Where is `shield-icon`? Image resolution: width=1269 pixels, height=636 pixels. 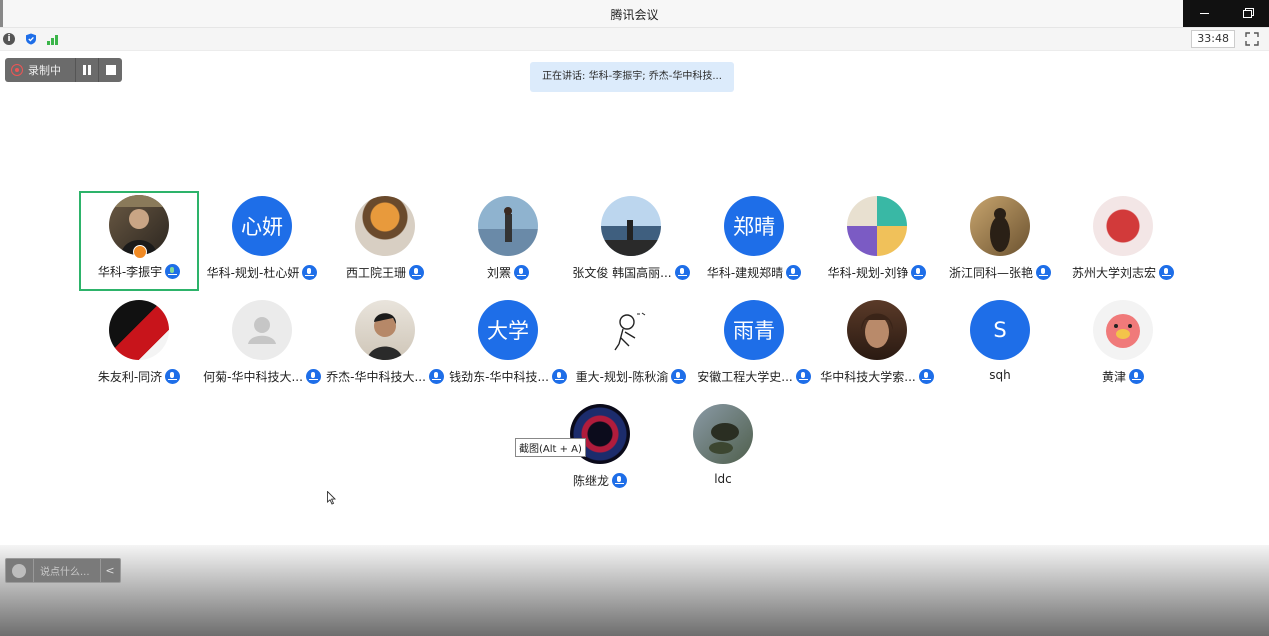
shield-icon is located at coordinates (31, 39).